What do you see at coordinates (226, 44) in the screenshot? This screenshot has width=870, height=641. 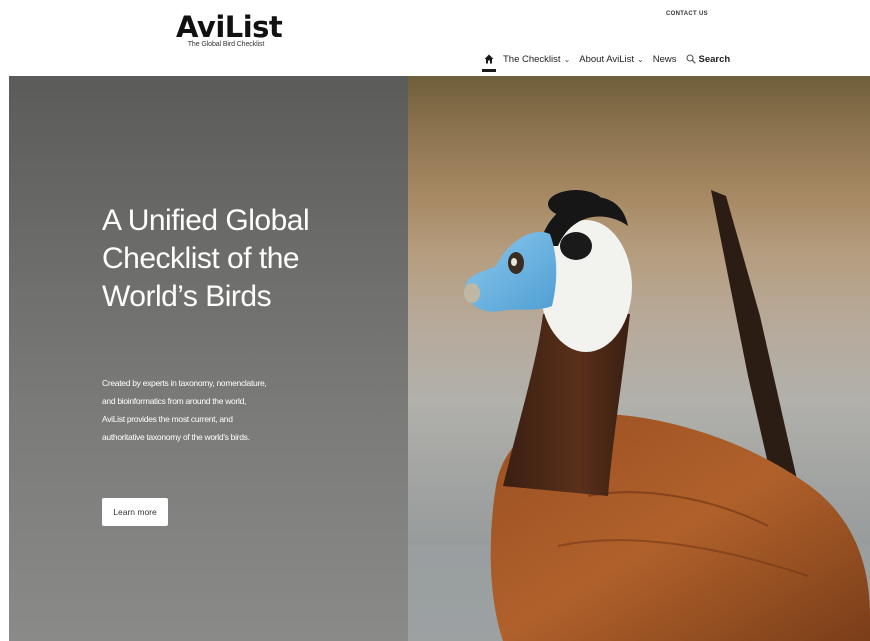 I see `logo-subtitle: The Global Bird Checklist` at bounding box center [226, 44].